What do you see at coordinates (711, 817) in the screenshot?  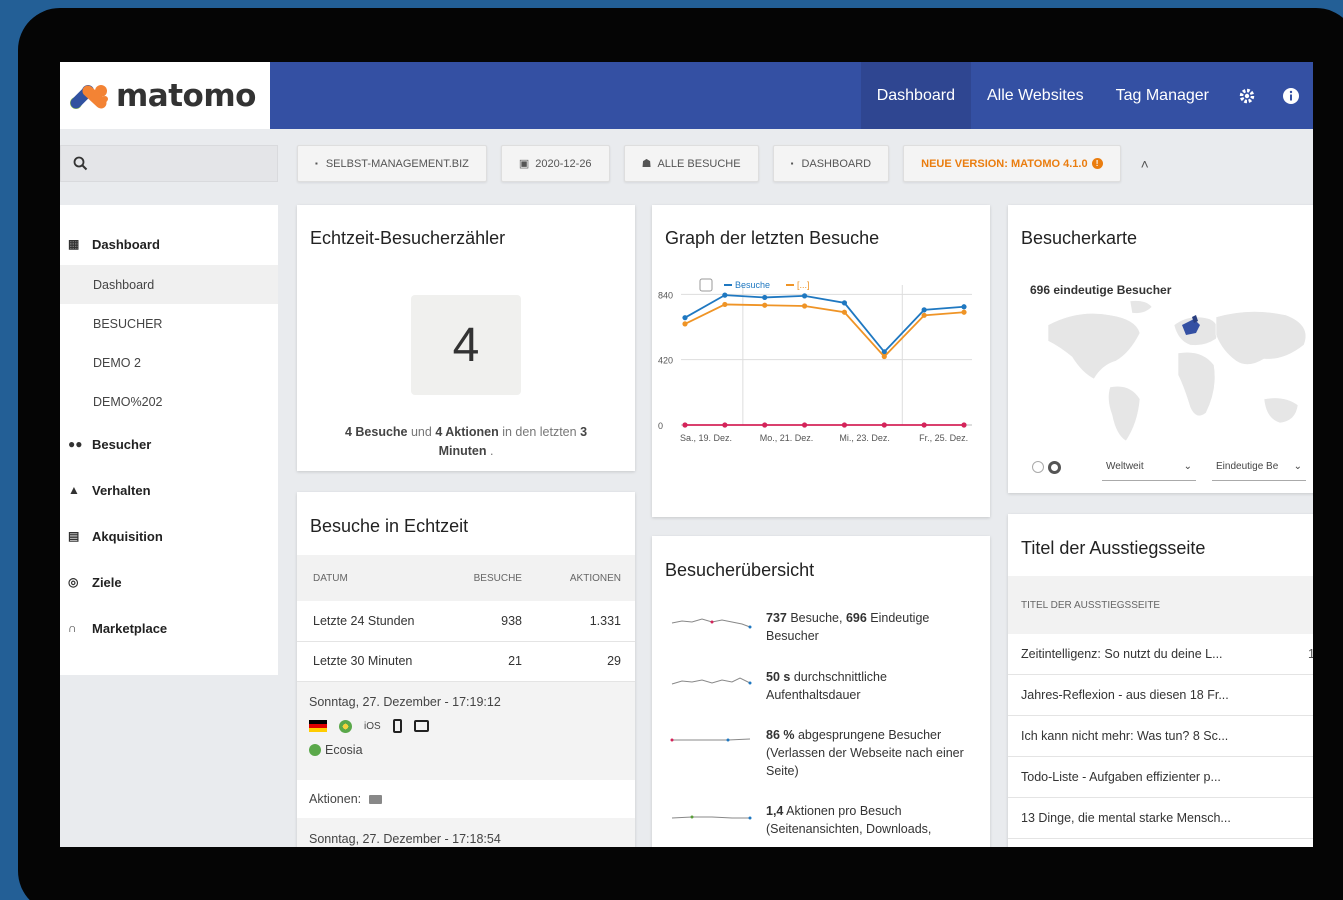 I see `sparkline-actions` at bounding box center [711, 817].